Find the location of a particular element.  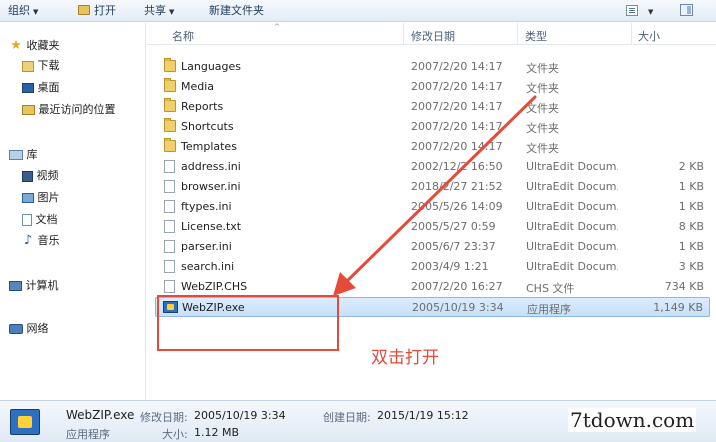

file-name: parser.ini is located at coordinates (206, 246).